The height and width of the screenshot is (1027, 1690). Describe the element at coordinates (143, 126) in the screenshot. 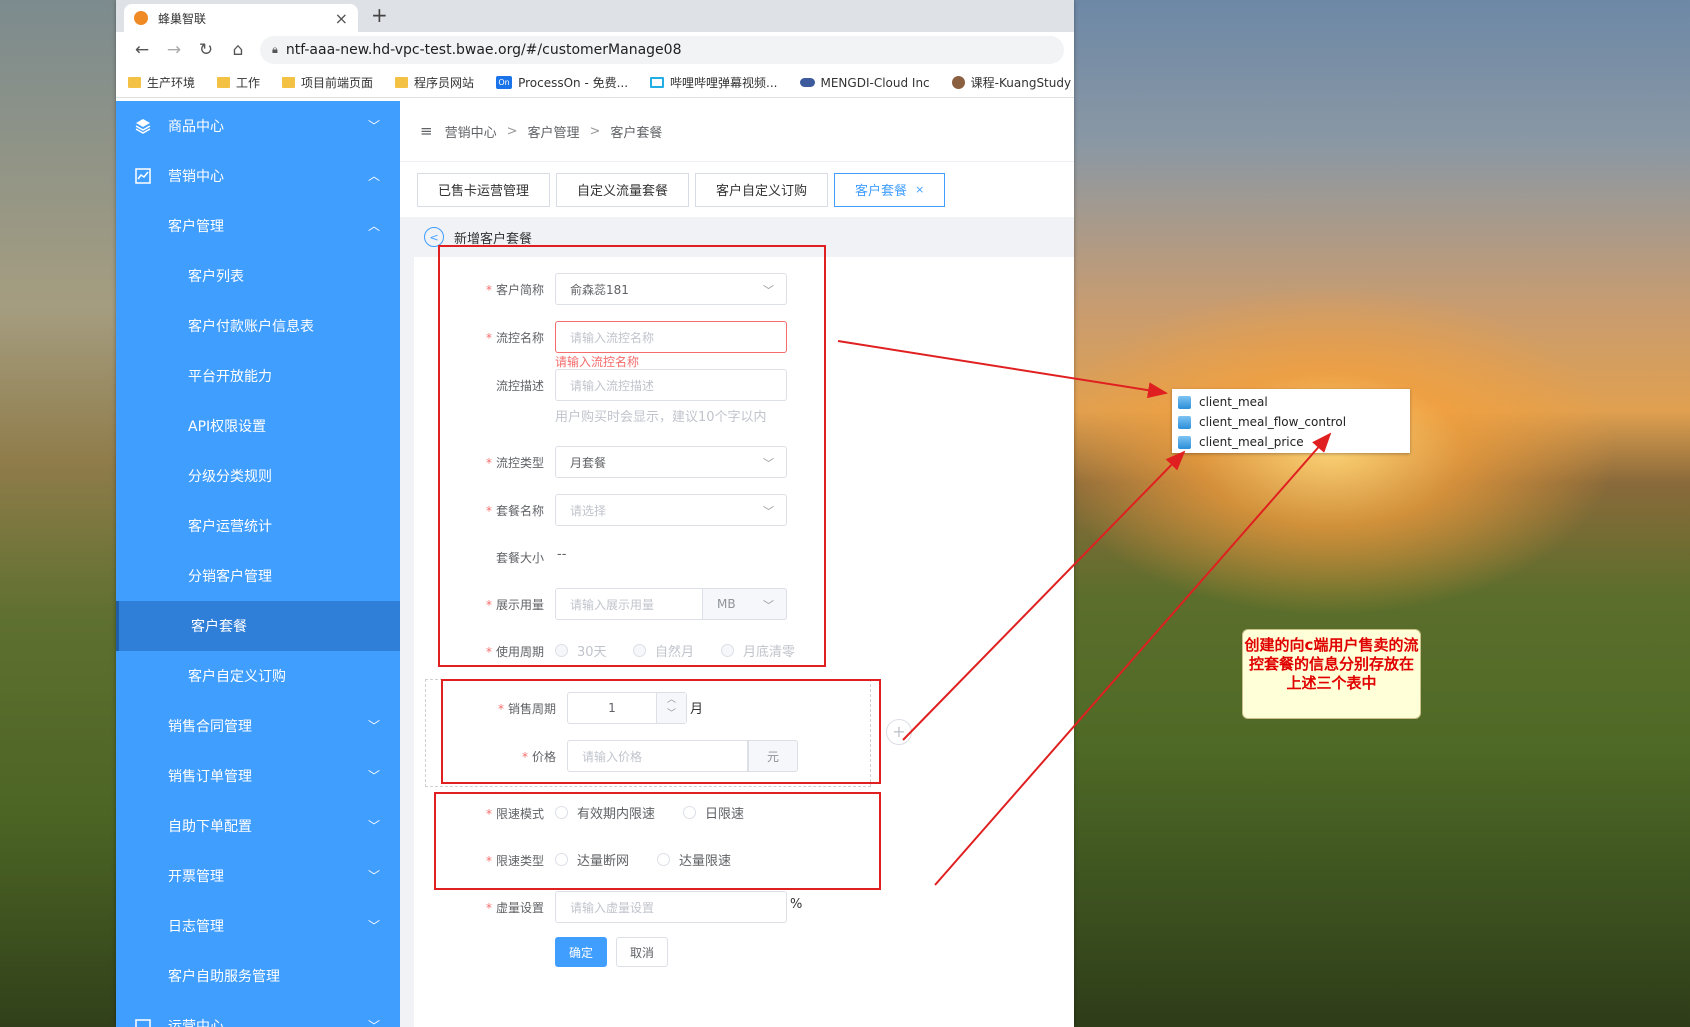

I see `layers-icon` at that location.